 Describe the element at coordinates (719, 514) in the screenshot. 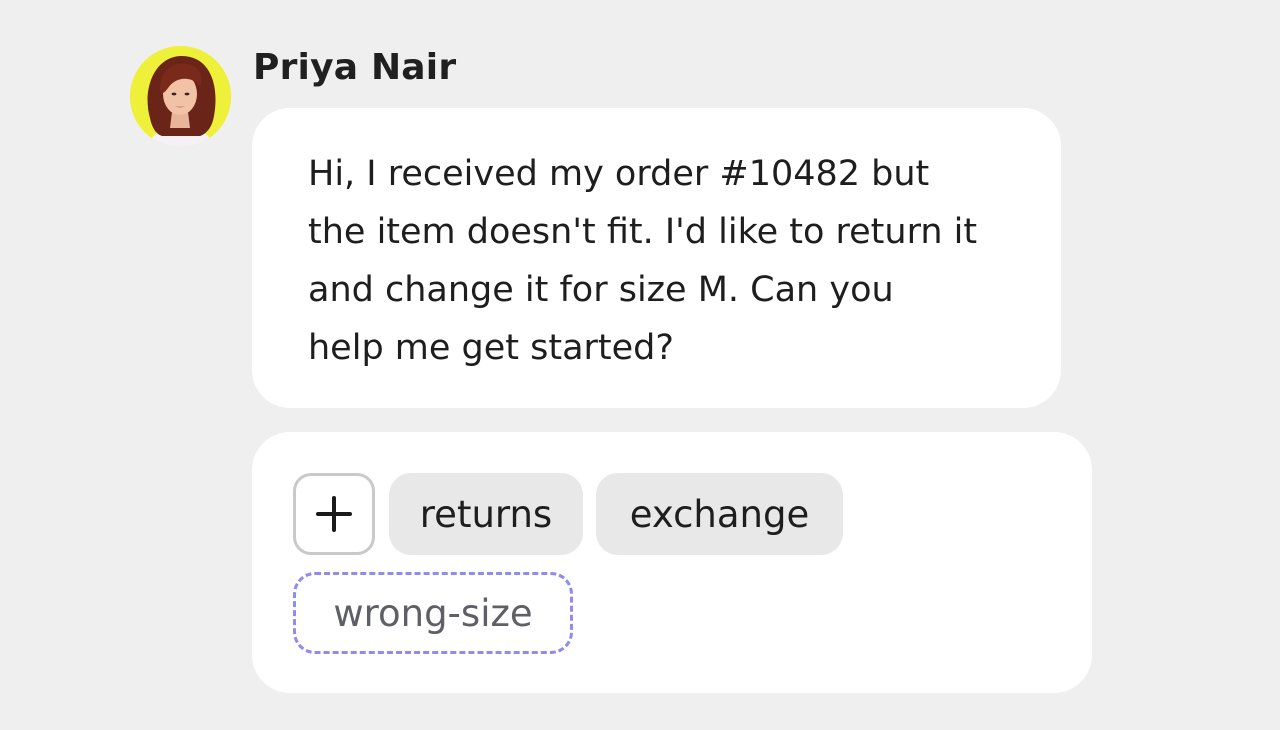

I see `tag-chip-exchange: exchange` at that location.